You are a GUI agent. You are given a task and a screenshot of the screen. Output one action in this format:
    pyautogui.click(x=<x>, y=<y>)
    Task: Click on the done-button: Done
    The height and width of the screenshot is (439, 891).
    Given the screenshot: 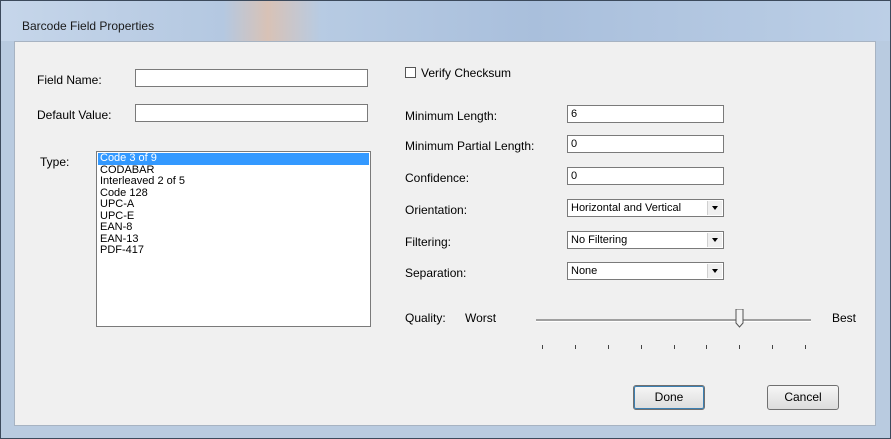 What is the action you would take?
    pyautogui.click(x=669, y=397)
    